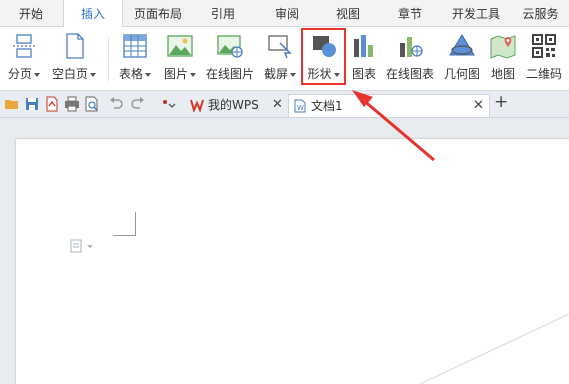 Image resolution: width=569 pixels, height=384 pixels. Describe the element at coordinates (544, 46) in the screenshot. I see `qrcode-icon` at that location.